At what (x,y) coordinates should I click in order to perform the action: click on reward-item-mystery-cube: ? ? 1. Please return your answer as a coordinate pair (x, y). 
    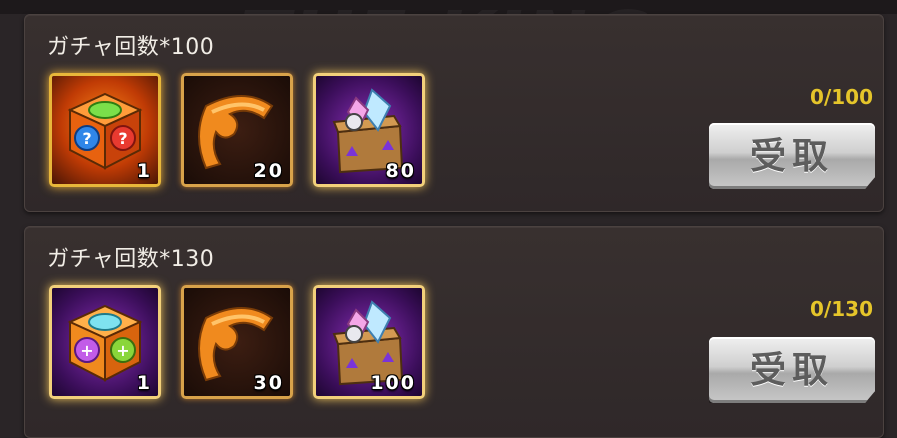
    Looking at the image, I should click on (105, 130).